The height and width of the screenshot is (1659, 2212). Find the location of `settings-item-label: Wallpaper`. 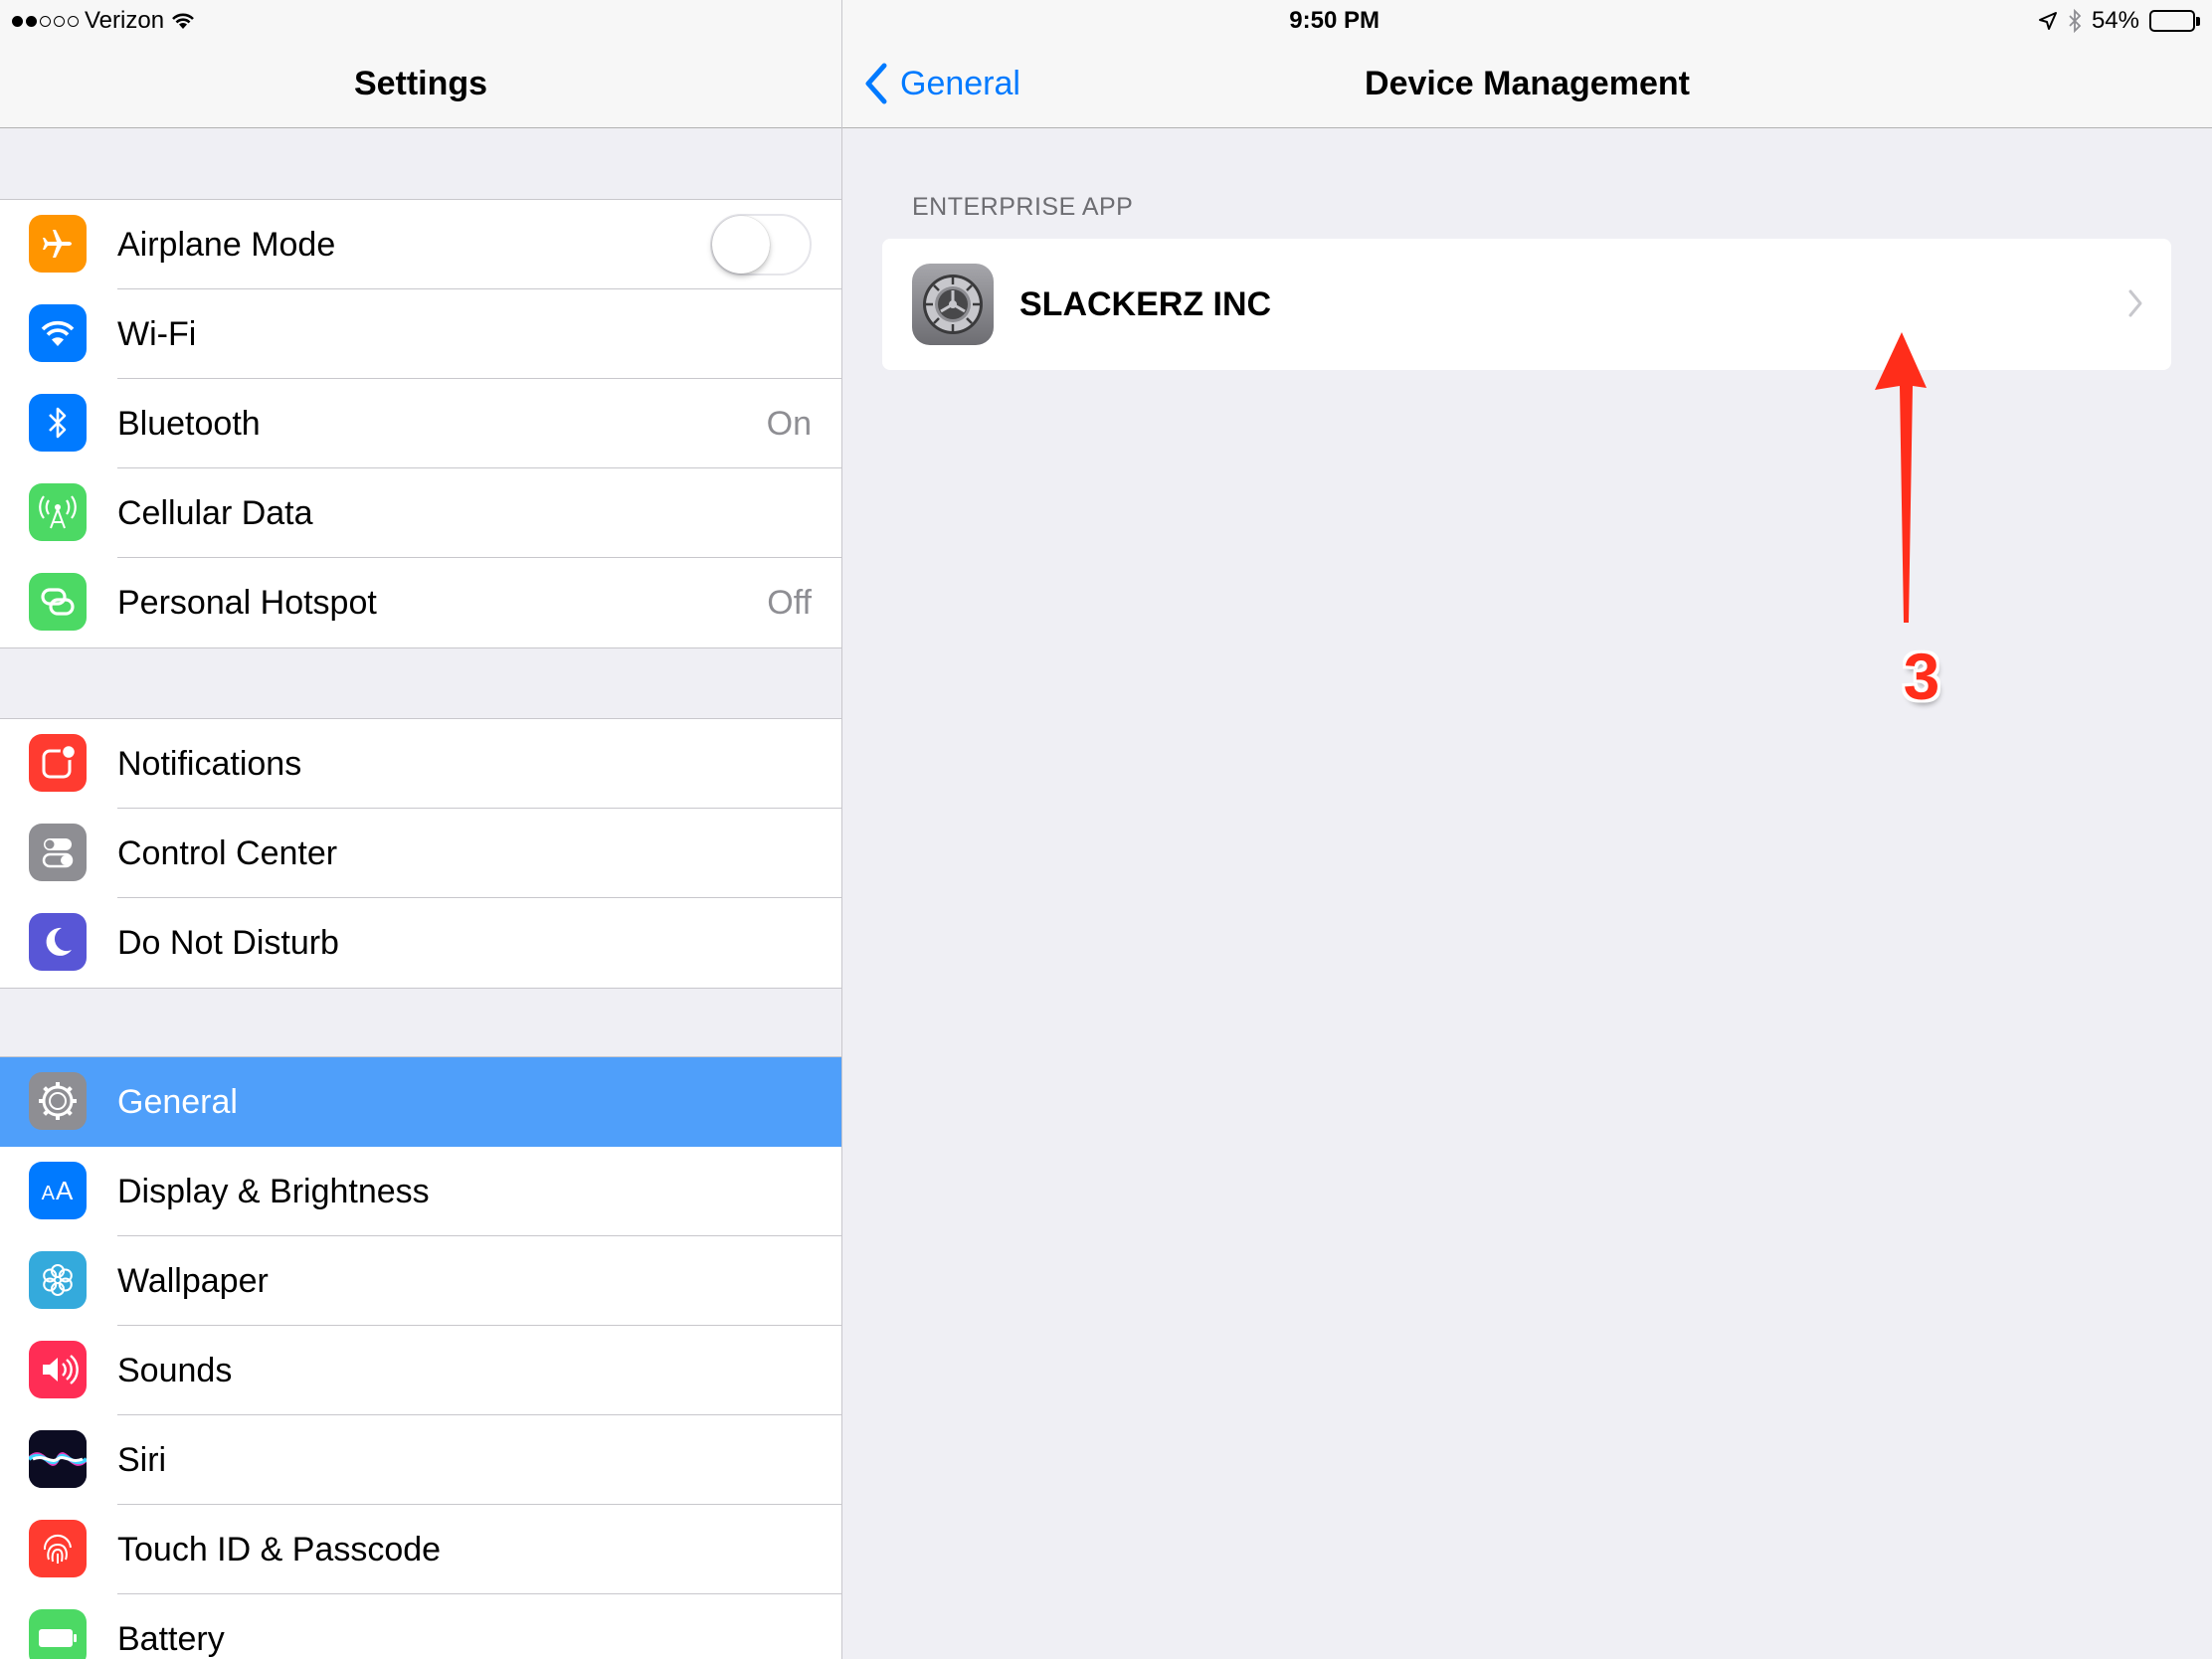

settings-item-label: Wallpaper is located at coordinates (193, 1281).